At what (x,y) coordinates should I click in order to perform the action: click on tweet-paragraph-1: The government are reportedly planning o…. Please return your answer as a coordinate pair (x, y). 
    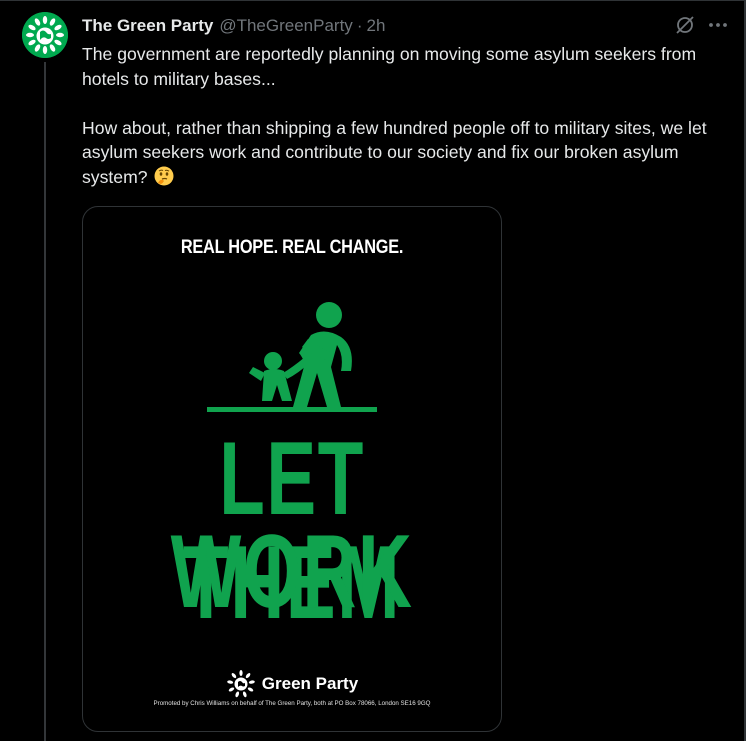
    Looking at the image, I should click on (389, 66).